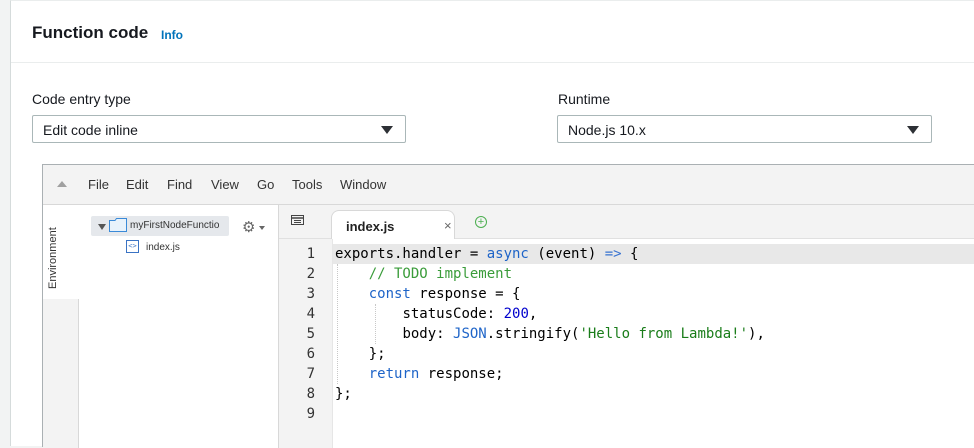 This screenshot has height=448, width=974. What do you see at coordinates (607, 130) in the screenshot?
I see `runtime-value: Node.js 10.x` at bounding box center [607, 130].